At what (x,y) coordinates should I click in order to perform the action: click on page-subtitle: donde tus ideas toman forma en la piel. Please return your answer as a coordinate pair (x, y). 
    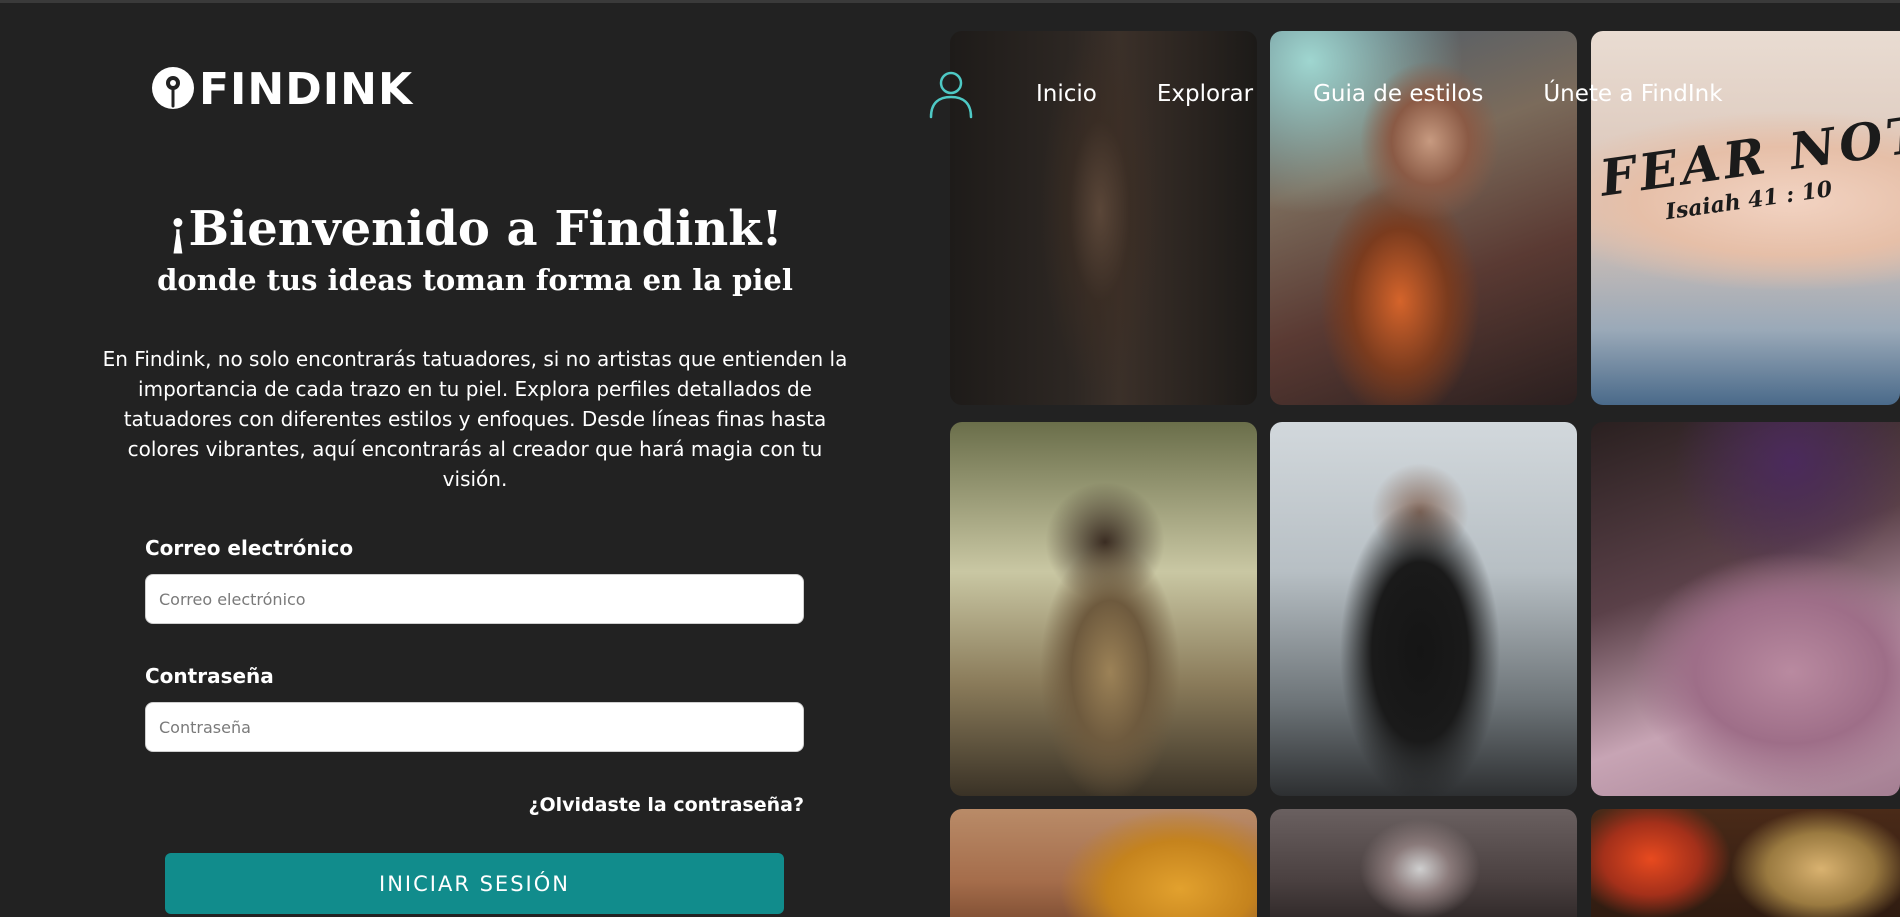
    Looking at the image, I should click on (475, 280).